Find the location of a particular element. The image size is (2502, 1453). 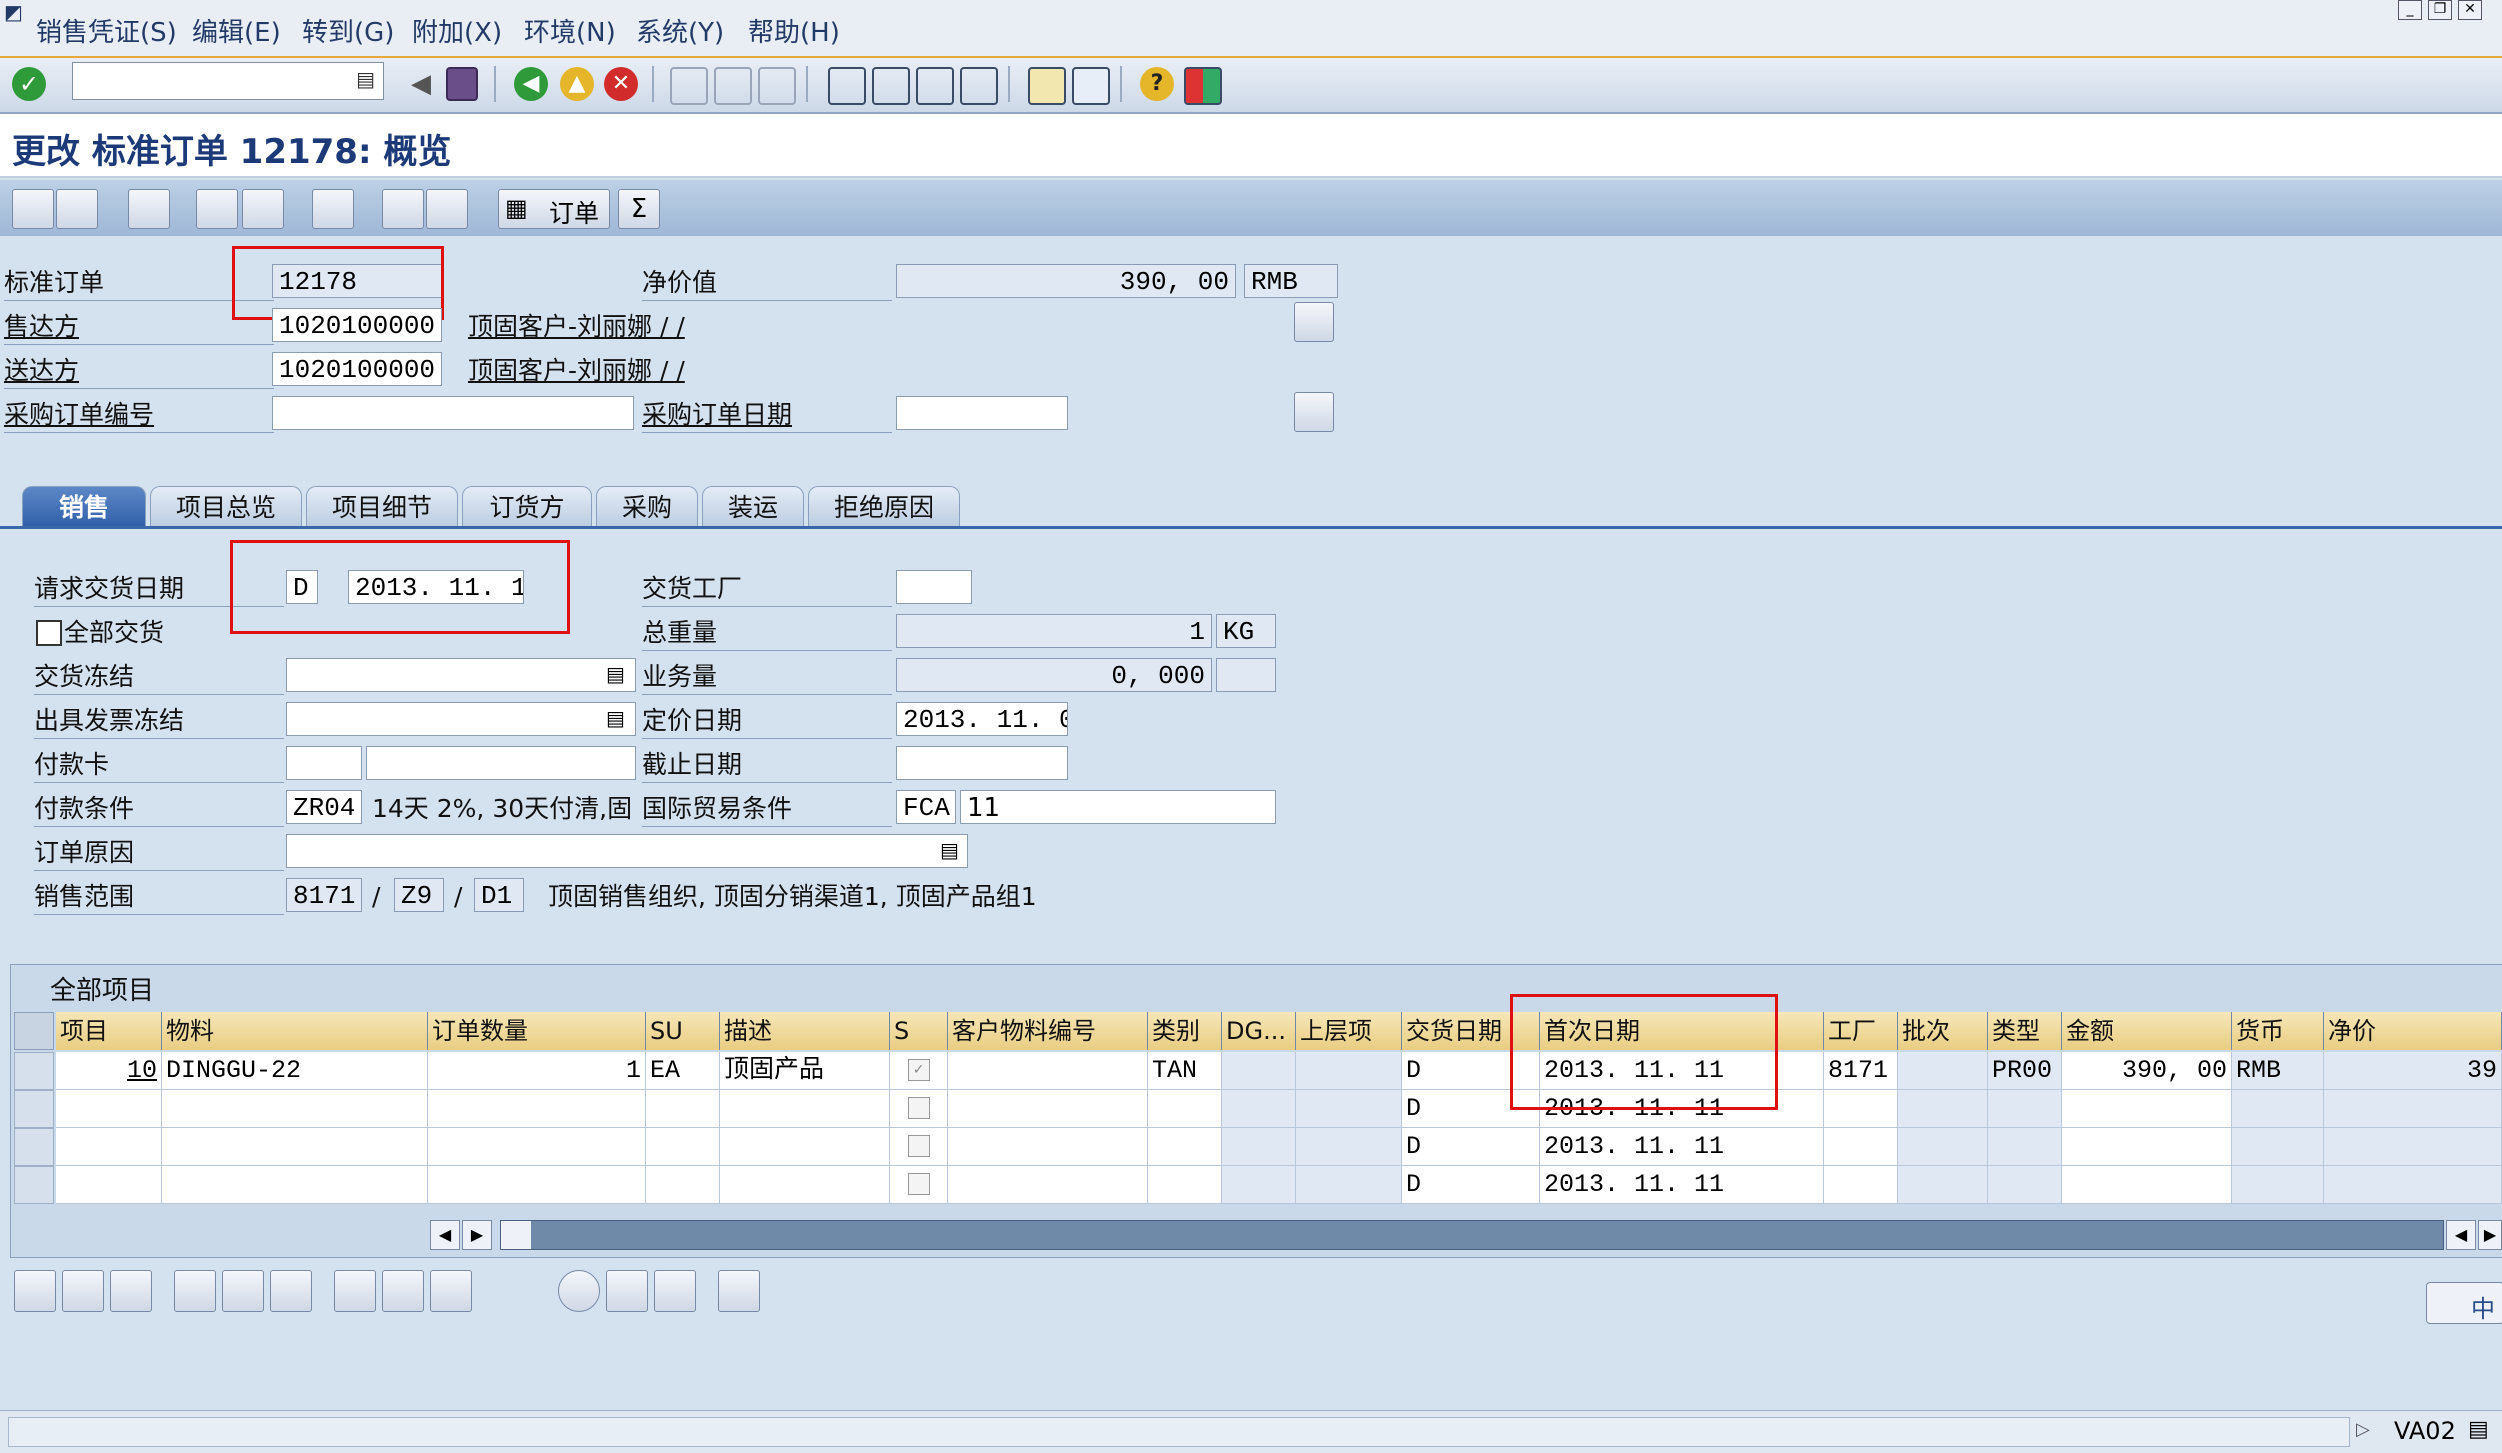

status-expand-icon: ▷ is located at coordinates (2363, 1429).